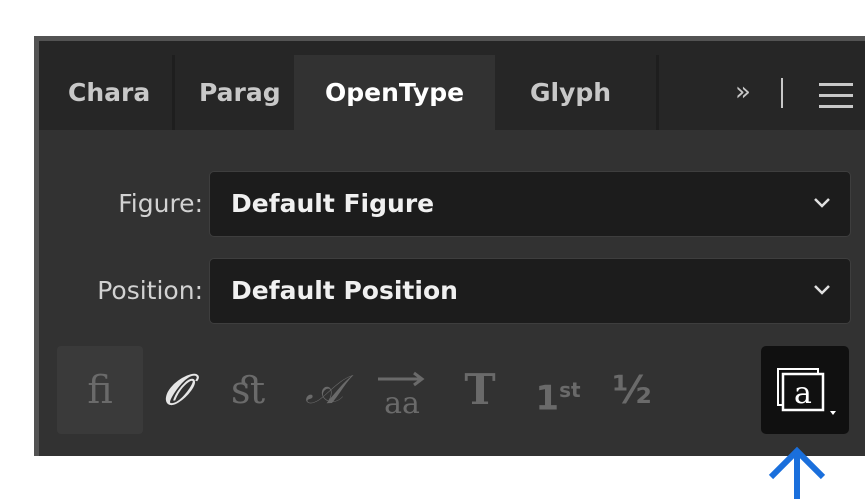  I want to click on figure-dropdown: Default Figure, so click(530, 204).